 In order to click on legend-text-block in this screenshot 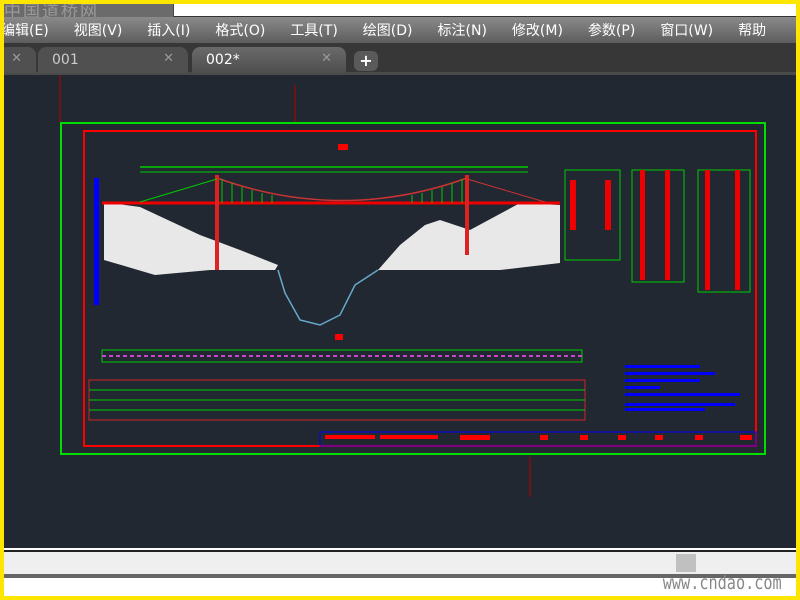, I will do `click(96, 241)`.